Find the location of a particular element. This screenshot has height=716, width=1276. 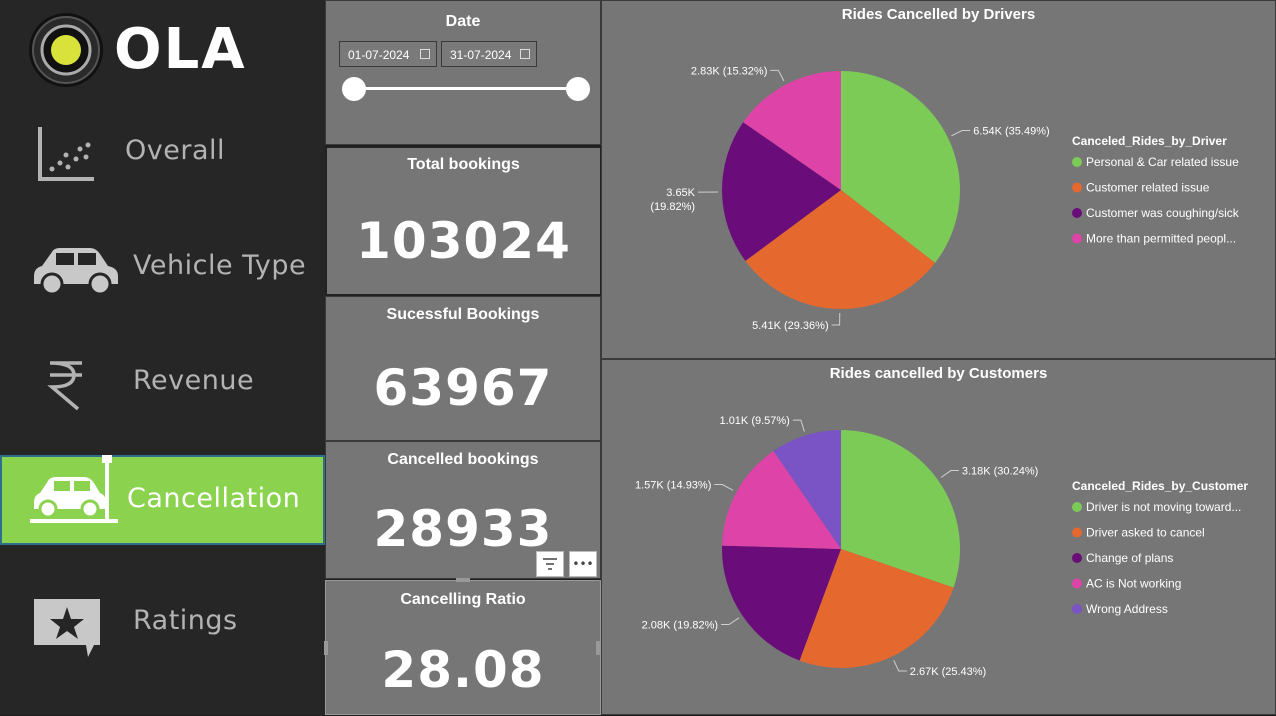

date-range-start-handle is located at coordinates (354, 89).